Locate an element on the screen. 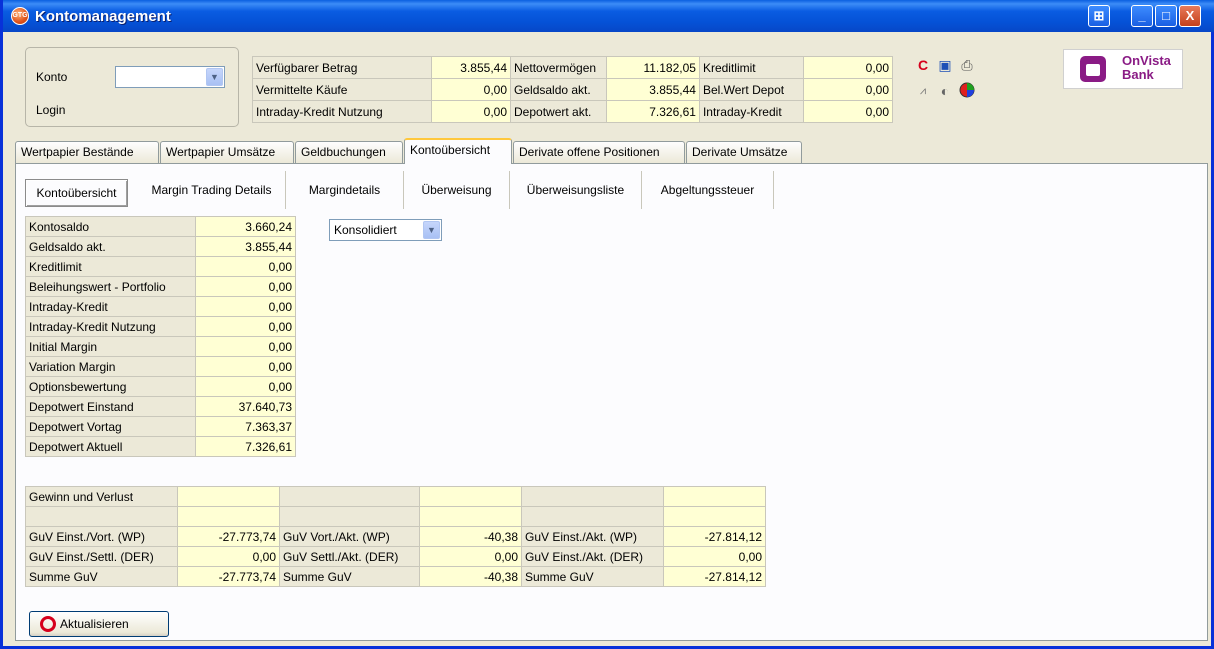 The height and width of the screenshot is (649, 1214). subtab-margindetails: Margindetails is located at coordinates (345, 190).